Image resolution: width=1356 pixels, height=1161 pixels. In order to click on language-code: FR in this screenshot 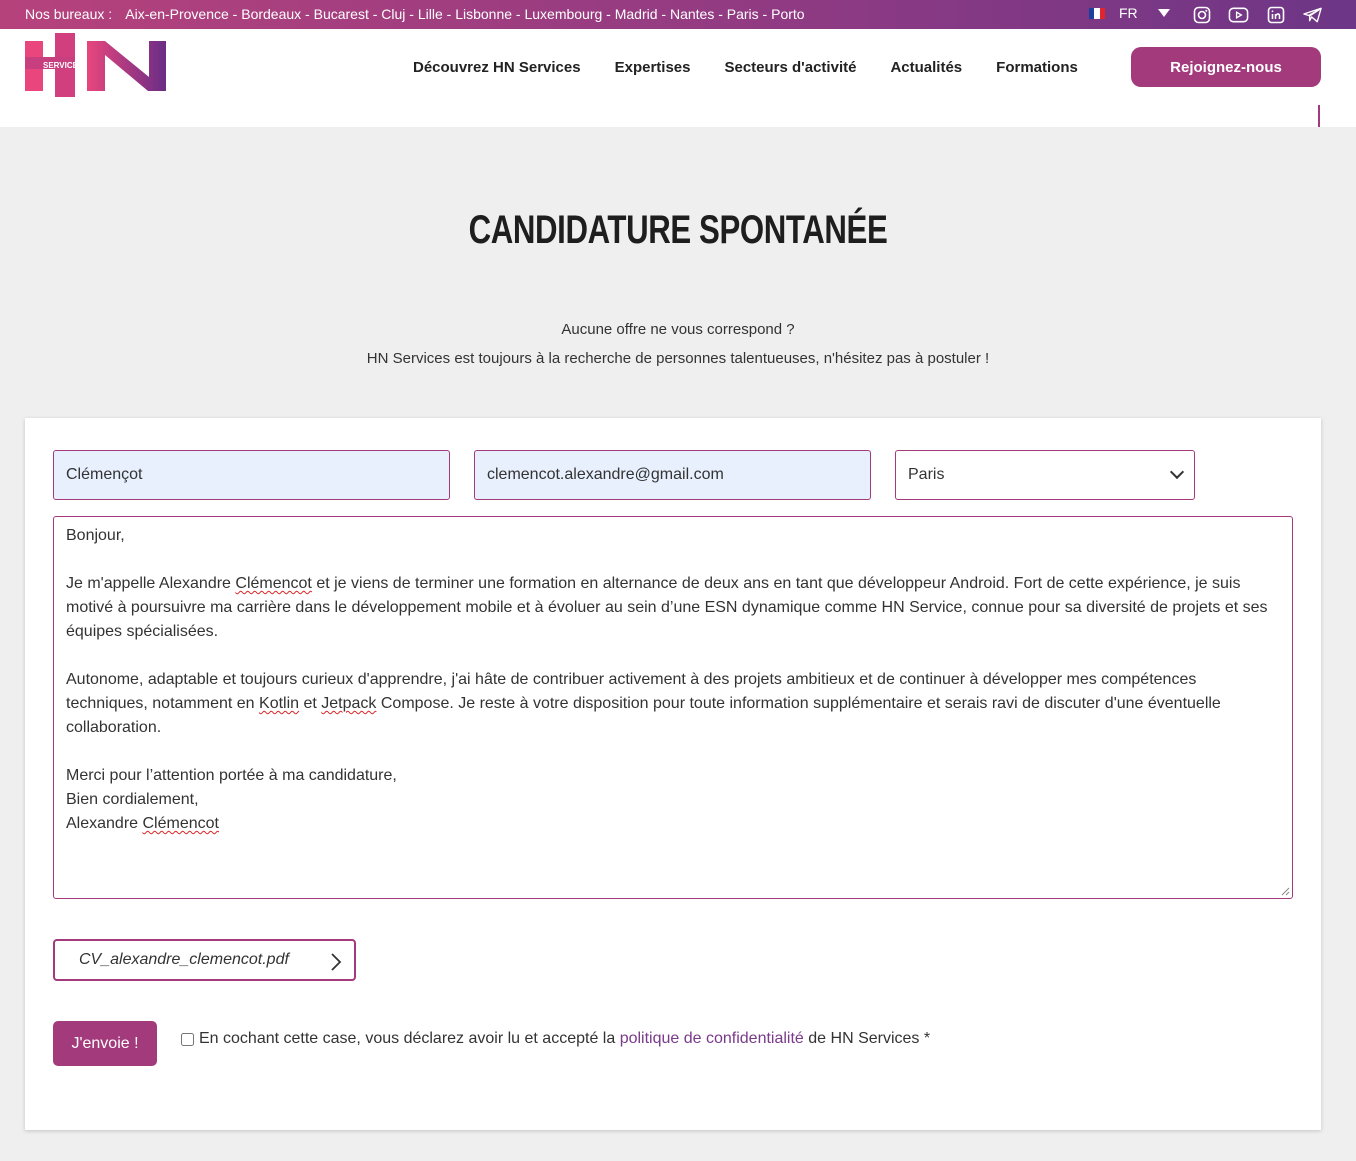, I will do `click(1128, 13)`.